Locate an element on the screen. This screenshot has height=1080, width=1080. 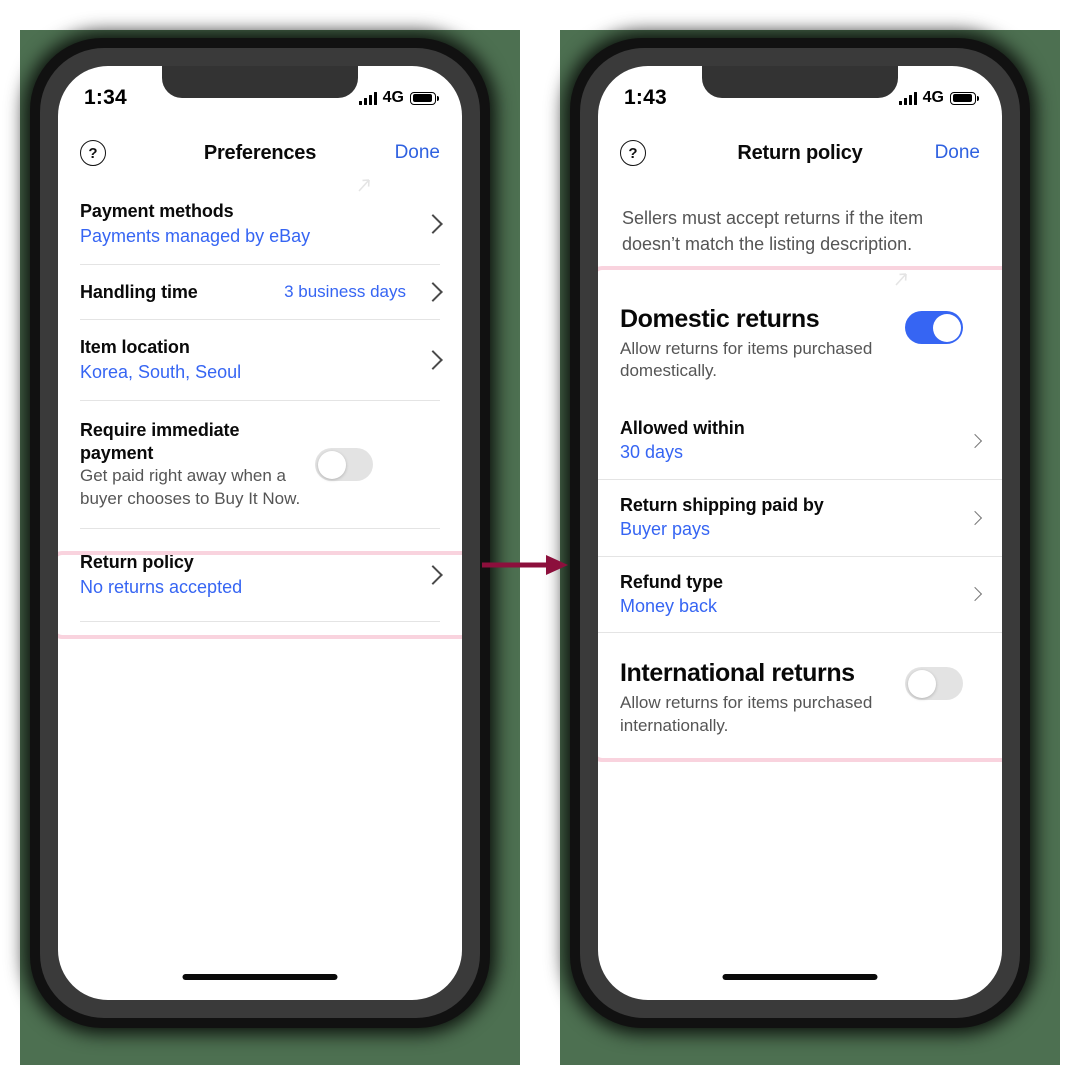
row-text: Return policy No returns accepted is located at coordinates (249, 575).